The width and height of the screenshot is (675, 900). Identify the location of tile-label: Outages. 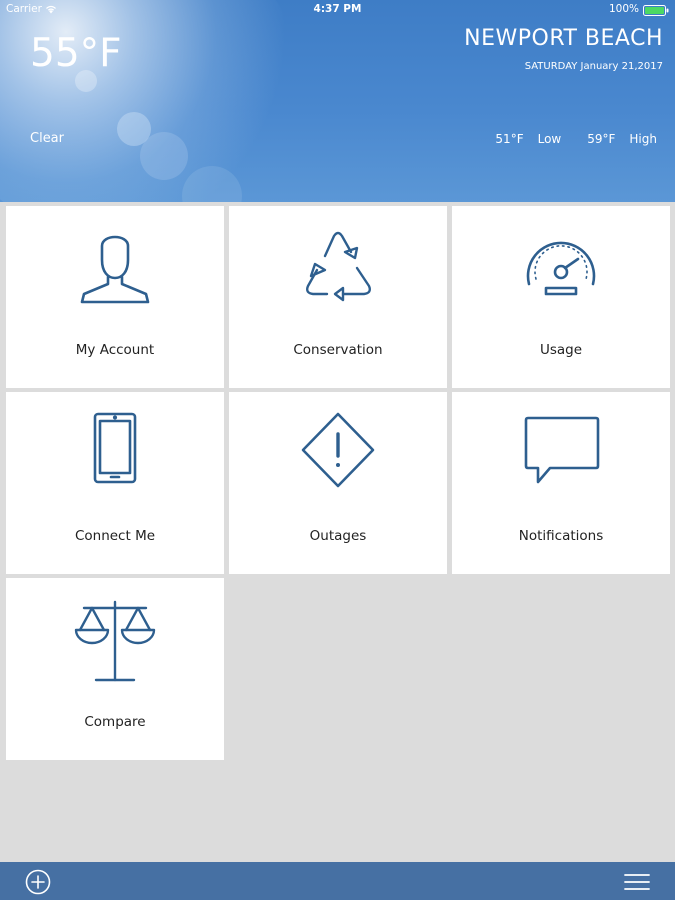
(338, 536).